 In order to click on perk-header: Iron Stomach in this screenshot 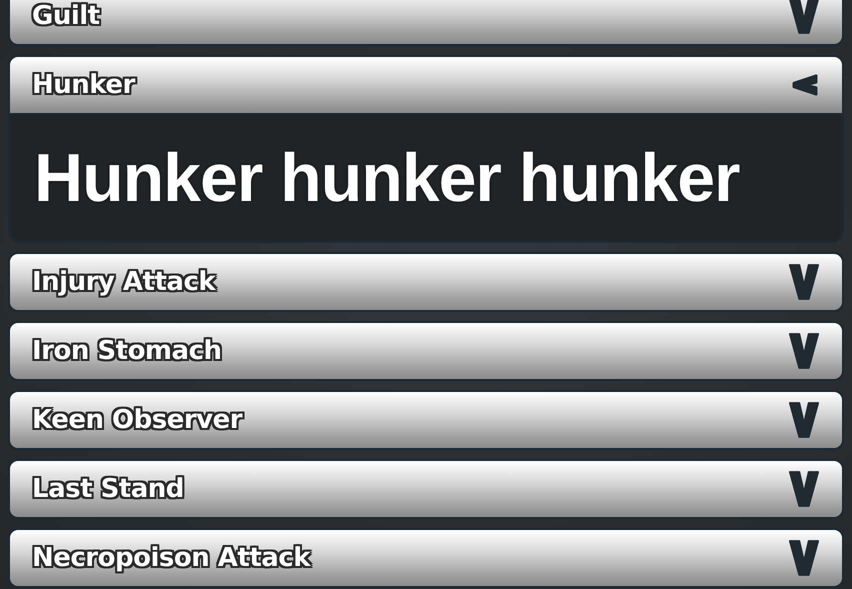, I will do `click(426, 351)`.